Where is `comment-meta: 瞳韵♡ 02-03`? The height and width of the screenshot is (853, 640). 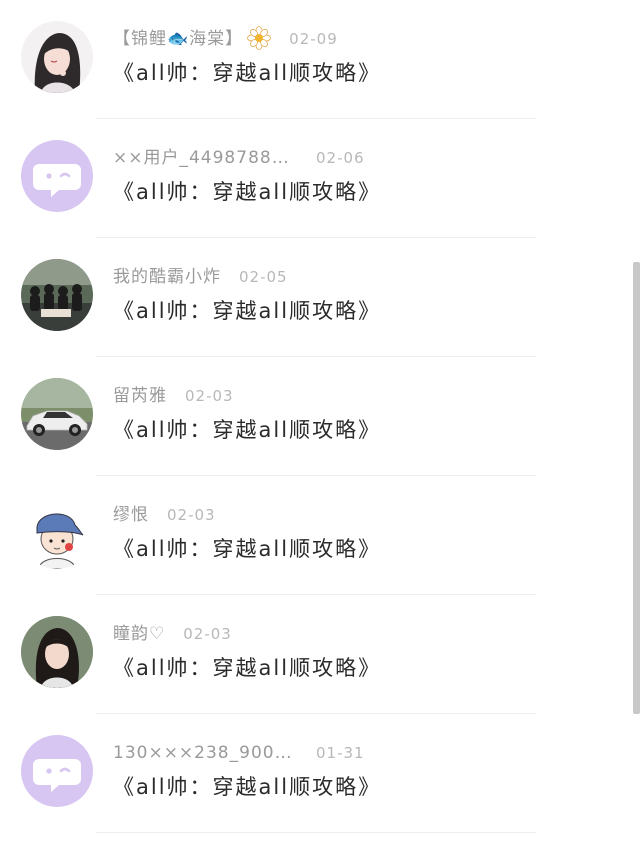
comment-meta: 瞳韵♡ 02-03 is located at coordinates (172, 634).